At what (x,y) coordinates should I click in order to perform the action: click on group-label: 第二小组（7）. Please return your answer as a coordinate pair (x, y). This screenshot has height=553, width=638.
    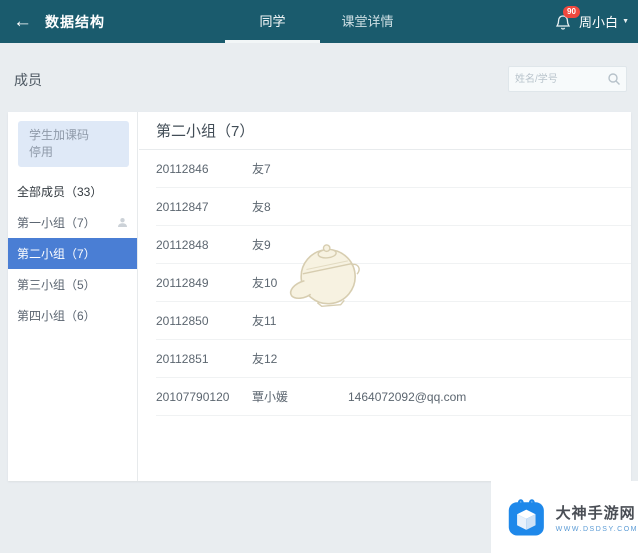
    Looking at the image, I should click on (56, 254).